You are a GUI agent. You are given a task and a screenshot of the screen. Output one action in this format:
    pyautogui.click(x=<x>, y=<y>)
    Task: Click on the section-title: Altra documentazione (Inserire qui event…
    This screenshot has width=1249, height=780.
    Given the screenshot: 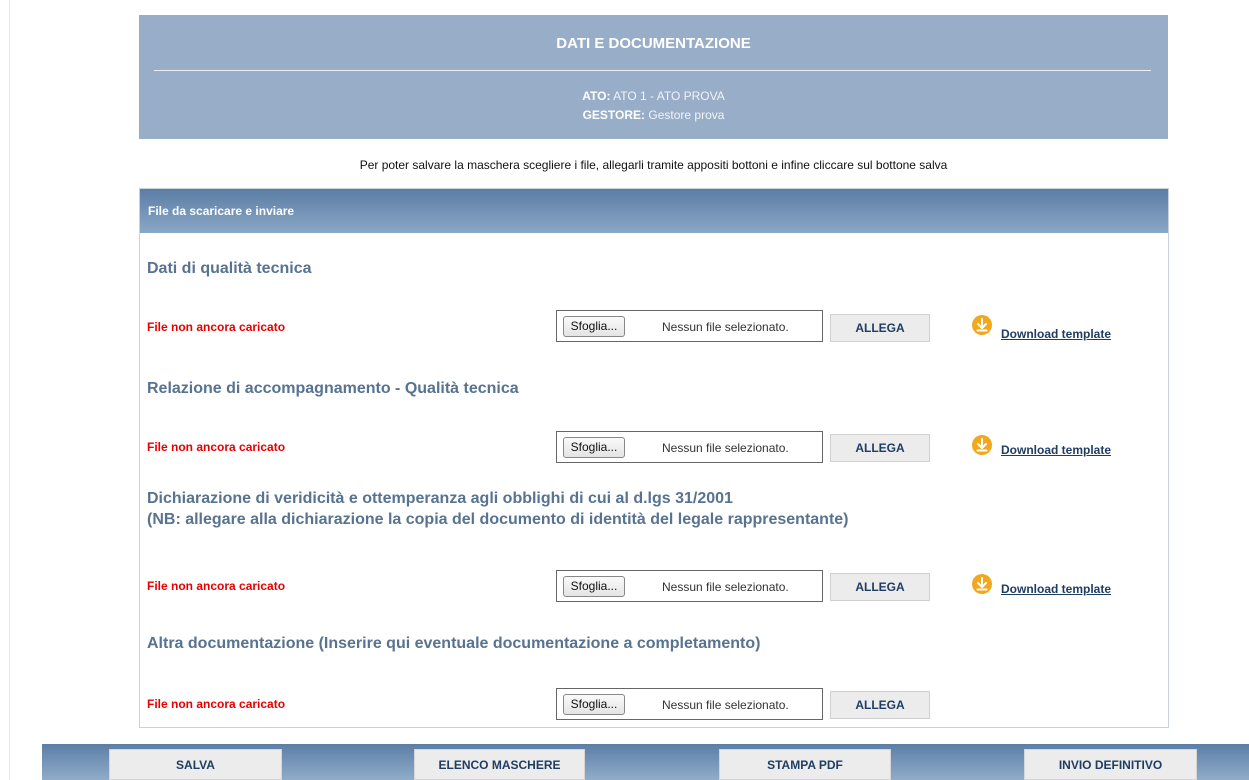 What is the action you would take?
    pyautogui.click(x=453, y=643)
    